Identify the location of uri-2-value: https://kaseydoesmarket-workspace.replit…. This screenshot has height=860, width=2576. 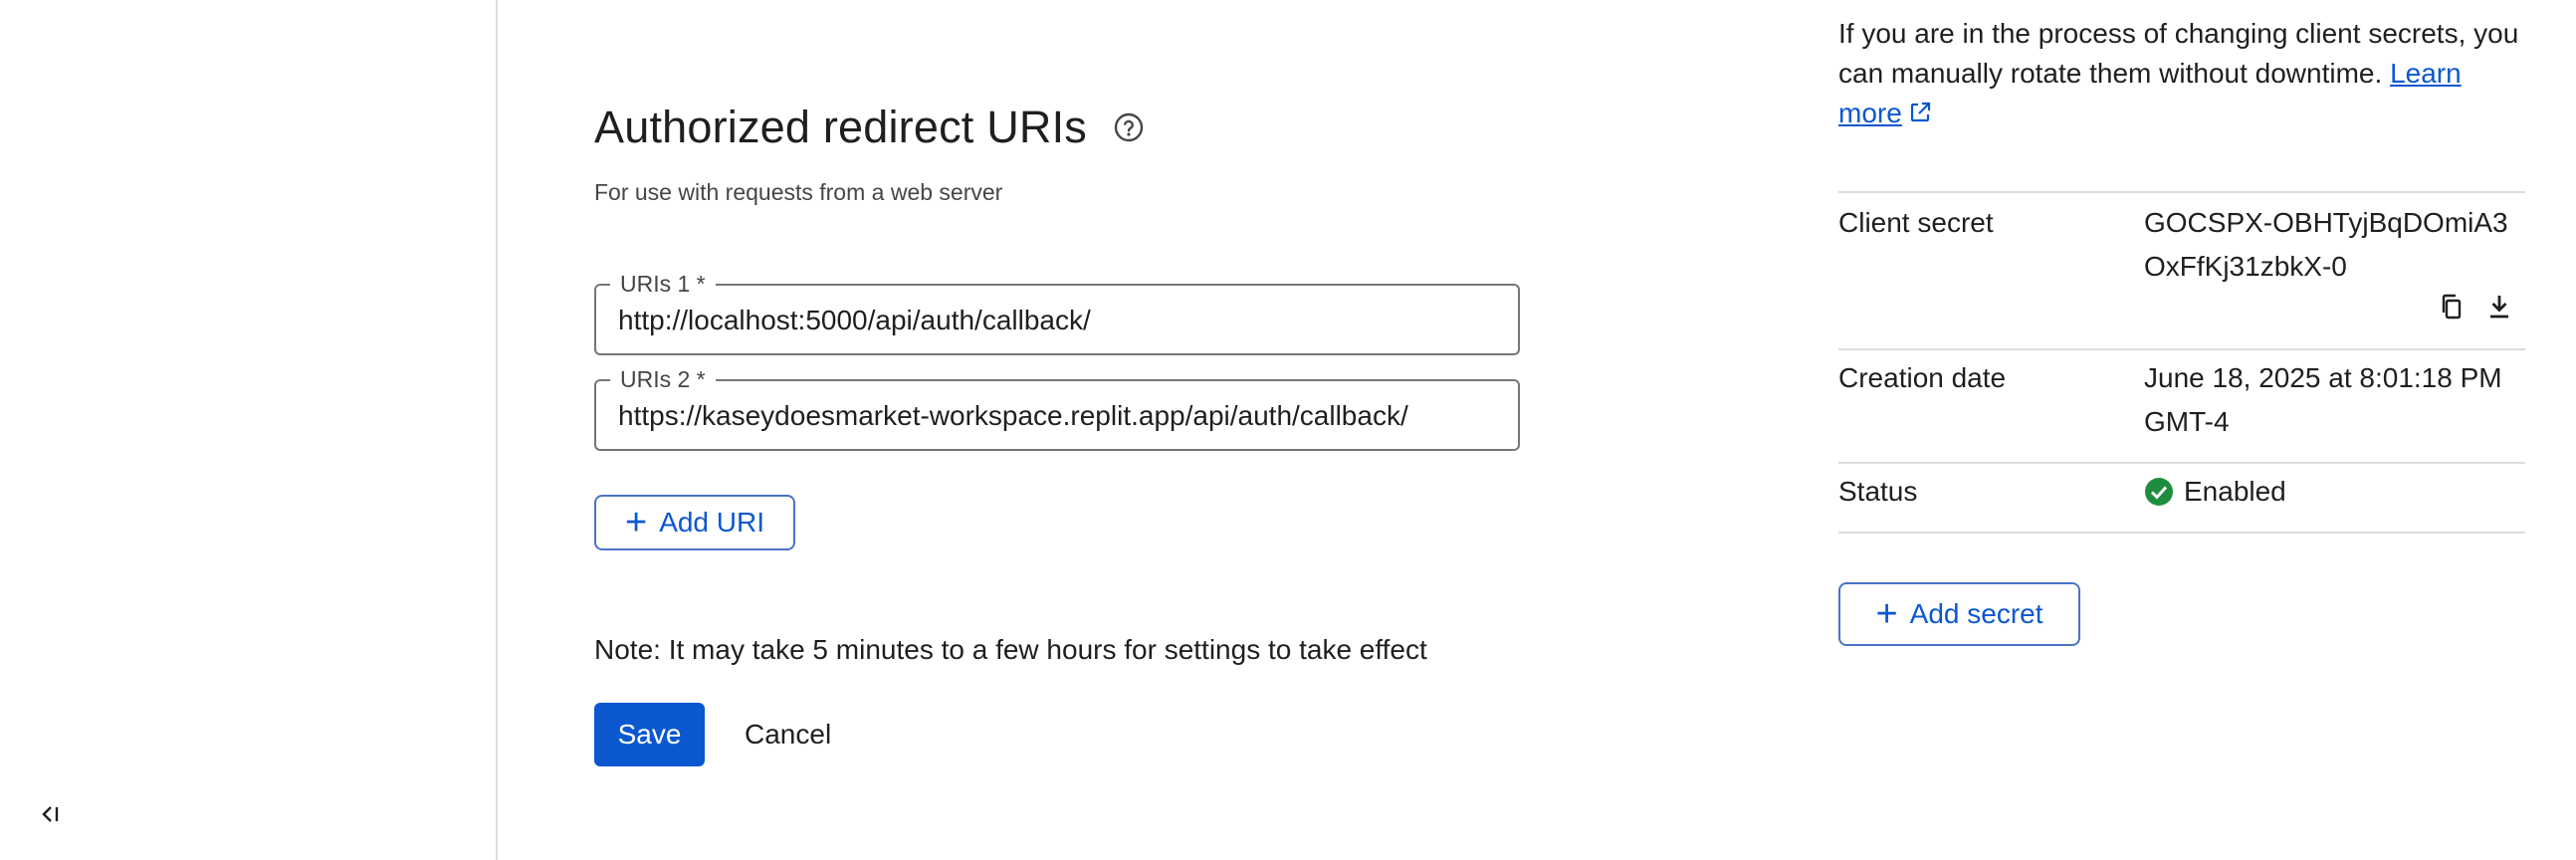
(1013, 416).